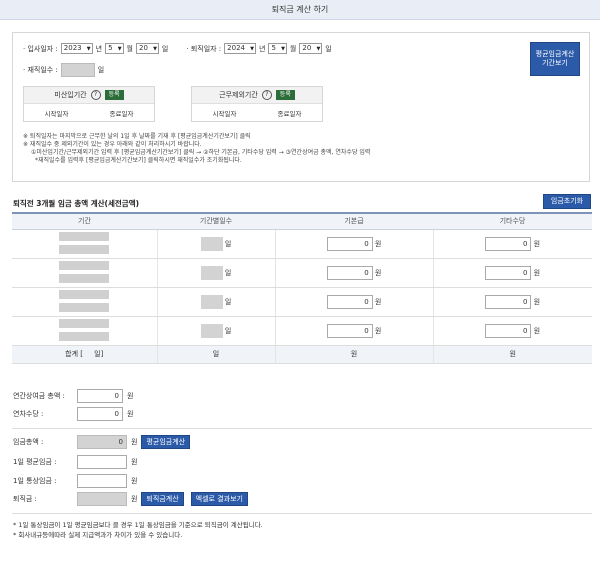  What do you see at coordinates (219, 499) in the screenshot?
I see `excel-result-button: 엑셀로 결과보기` at bounding box center [219, 499].